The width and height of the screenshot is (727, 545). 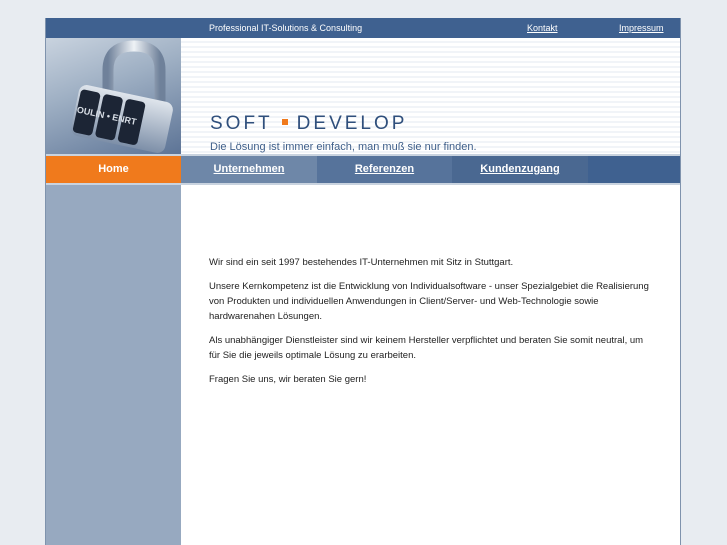 I want to click on tagline: Professional IT-Solutions & Consulting, so click(x=286, y=28).